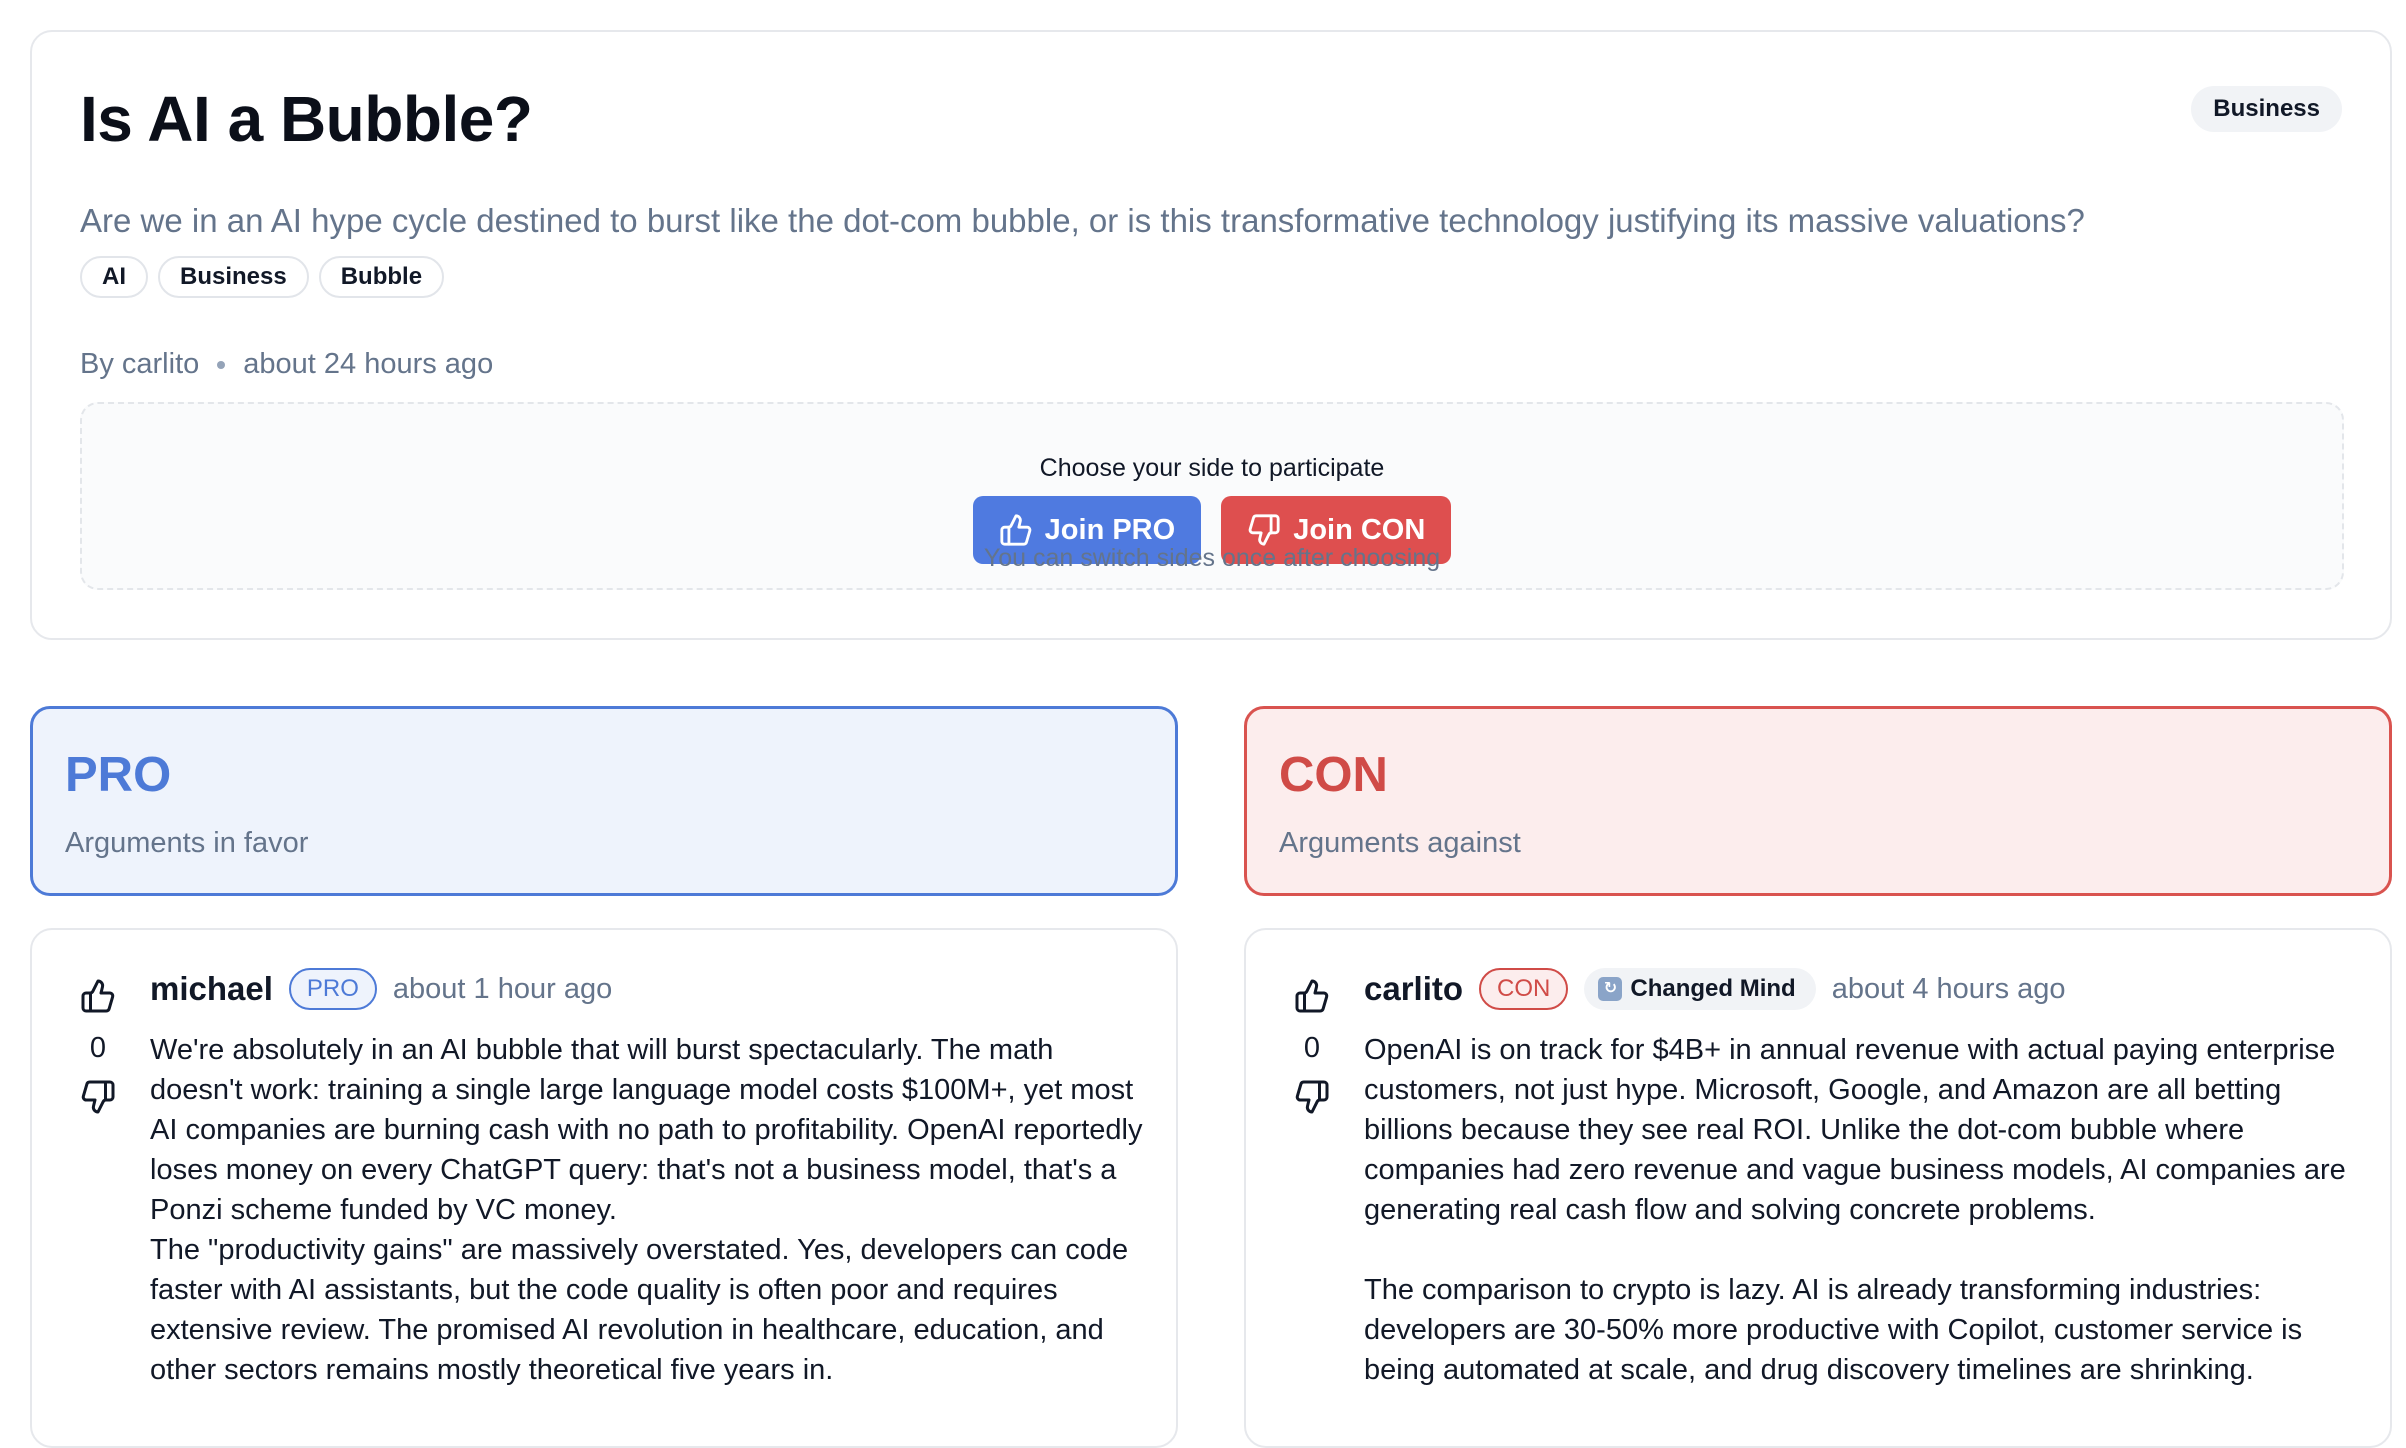  I want to click on debate-meta: By carlito about 24 hours ago, so click(286, 364).